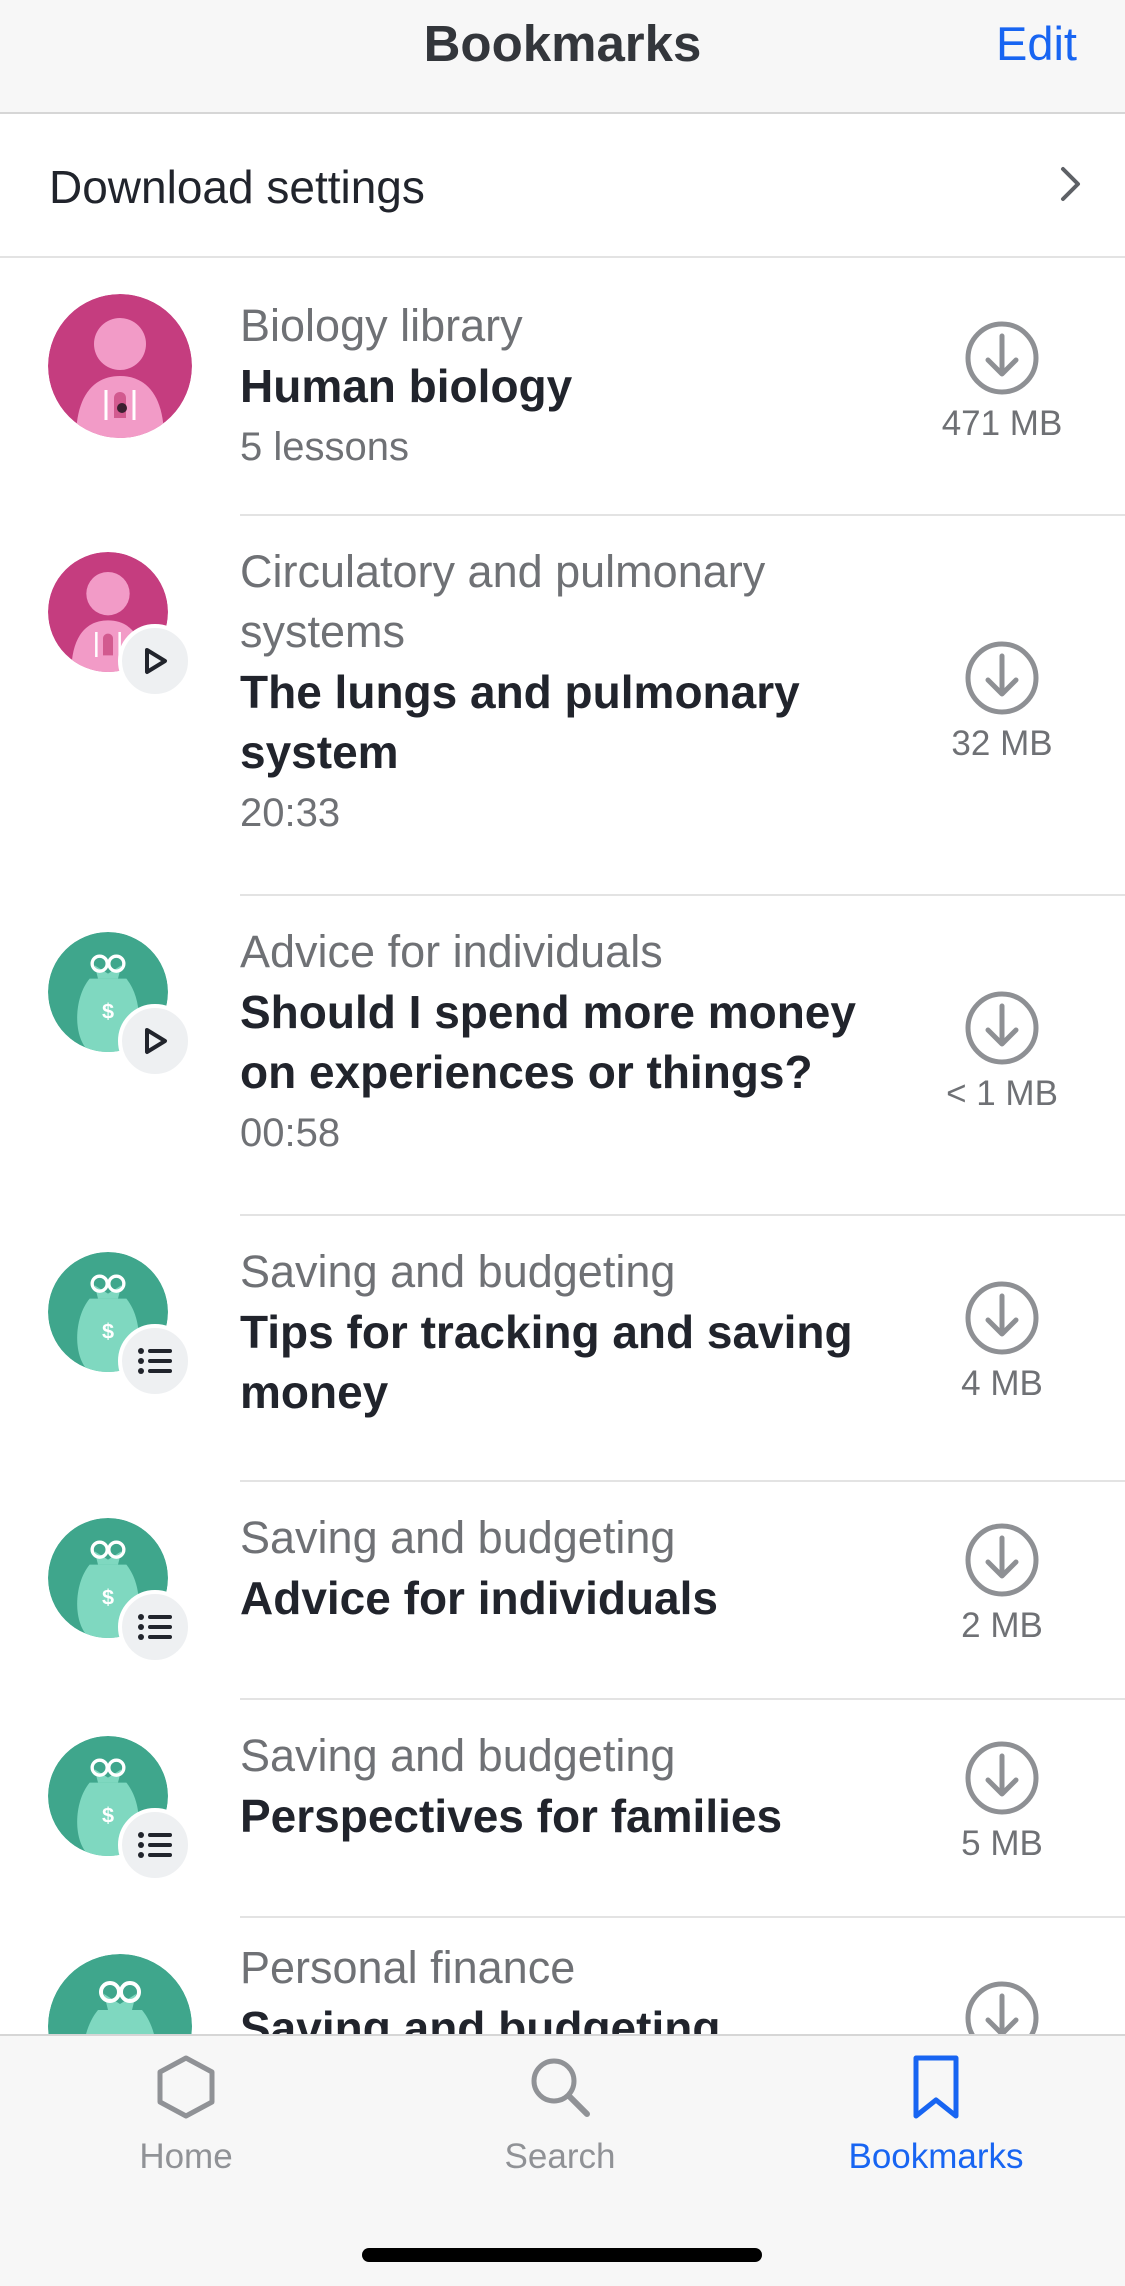 The height and width of the screenshot is (2286, 1125). I want to click on download-size: 2 MB, so click(1002, 1625).